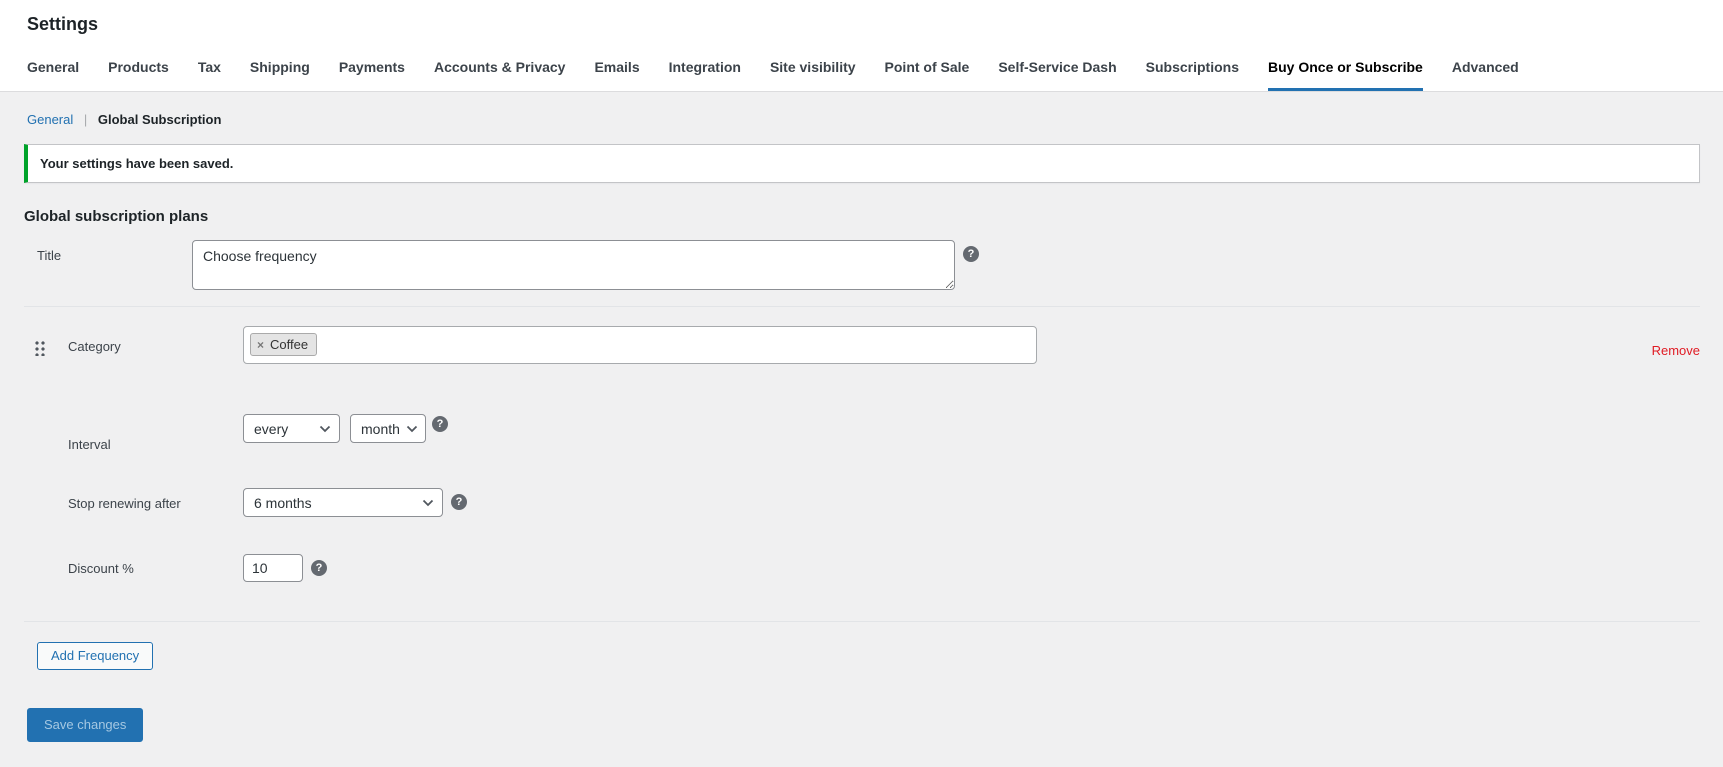 Image resolution: width=1723 pixels, height=767 pixels. I want to click on section-heading: Global subscription plans, so click(116, 216).